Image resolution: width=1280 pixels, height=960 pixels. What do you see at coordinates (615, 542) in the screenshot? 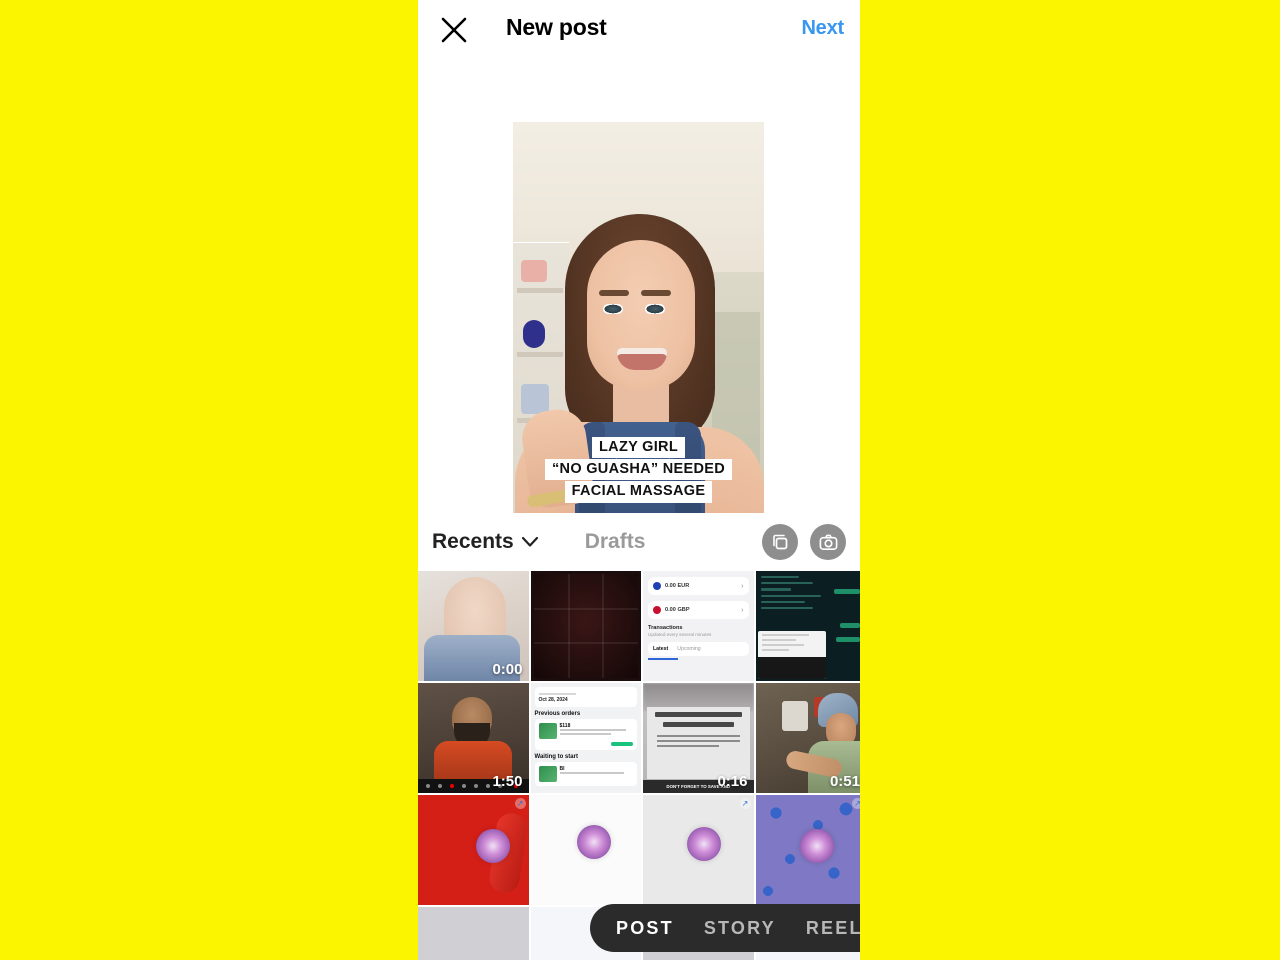
I see `drafts-tab: Drafts` at bounding box center [615, 542].